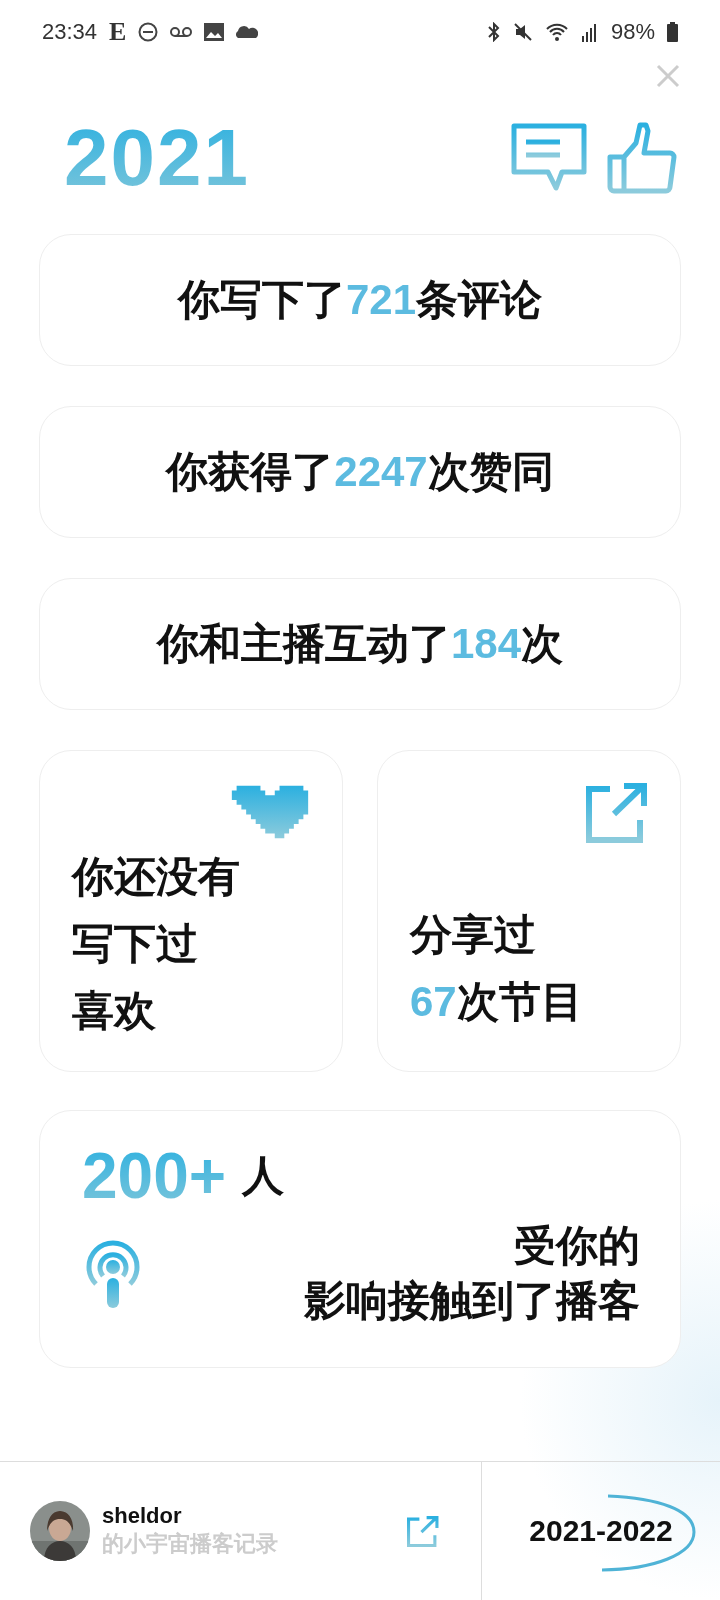 The image size is (720, 1600). What do you see at coordinates (497, 1001) in the screenshot?
I see `tile-text: 67次节目` at bounding box center [497, 1001].